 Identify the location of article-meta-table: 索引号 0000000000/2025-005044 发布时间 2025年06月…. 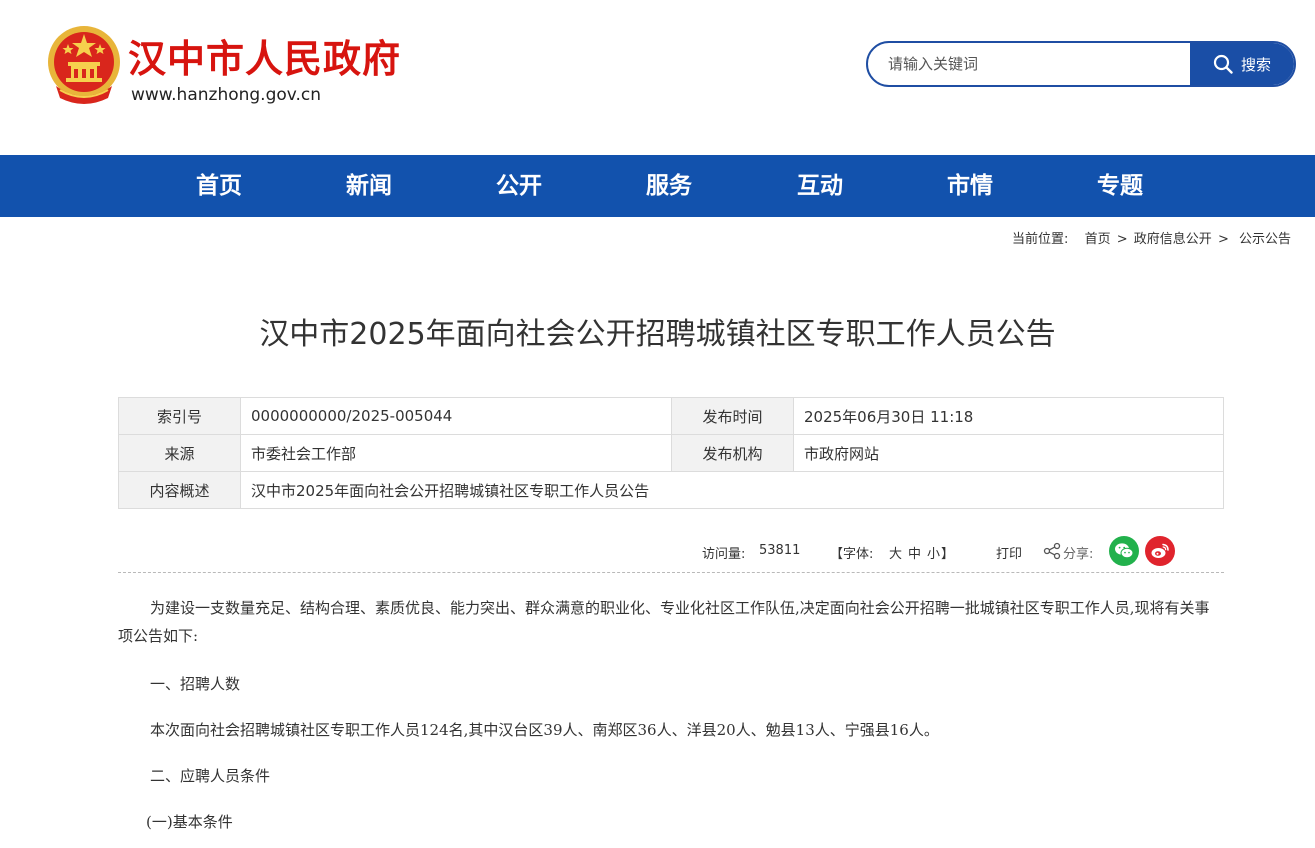
(671, 453).